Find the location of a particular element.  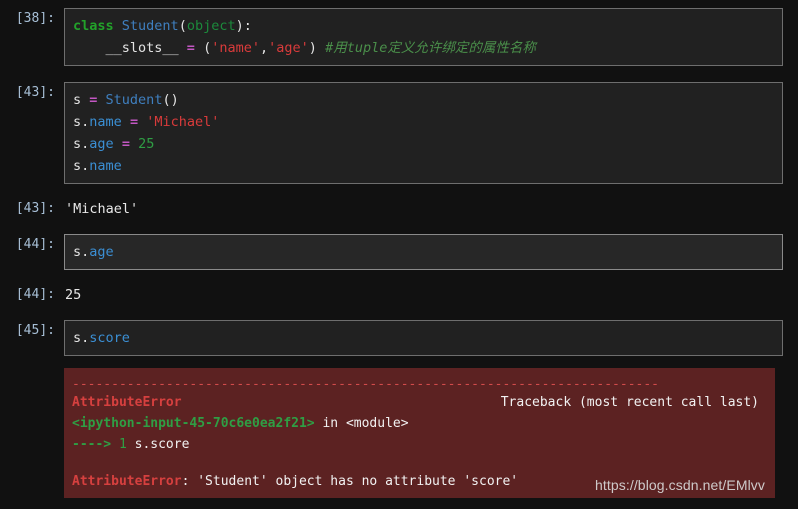

token-punct: , is located at coordinates (264, 48).